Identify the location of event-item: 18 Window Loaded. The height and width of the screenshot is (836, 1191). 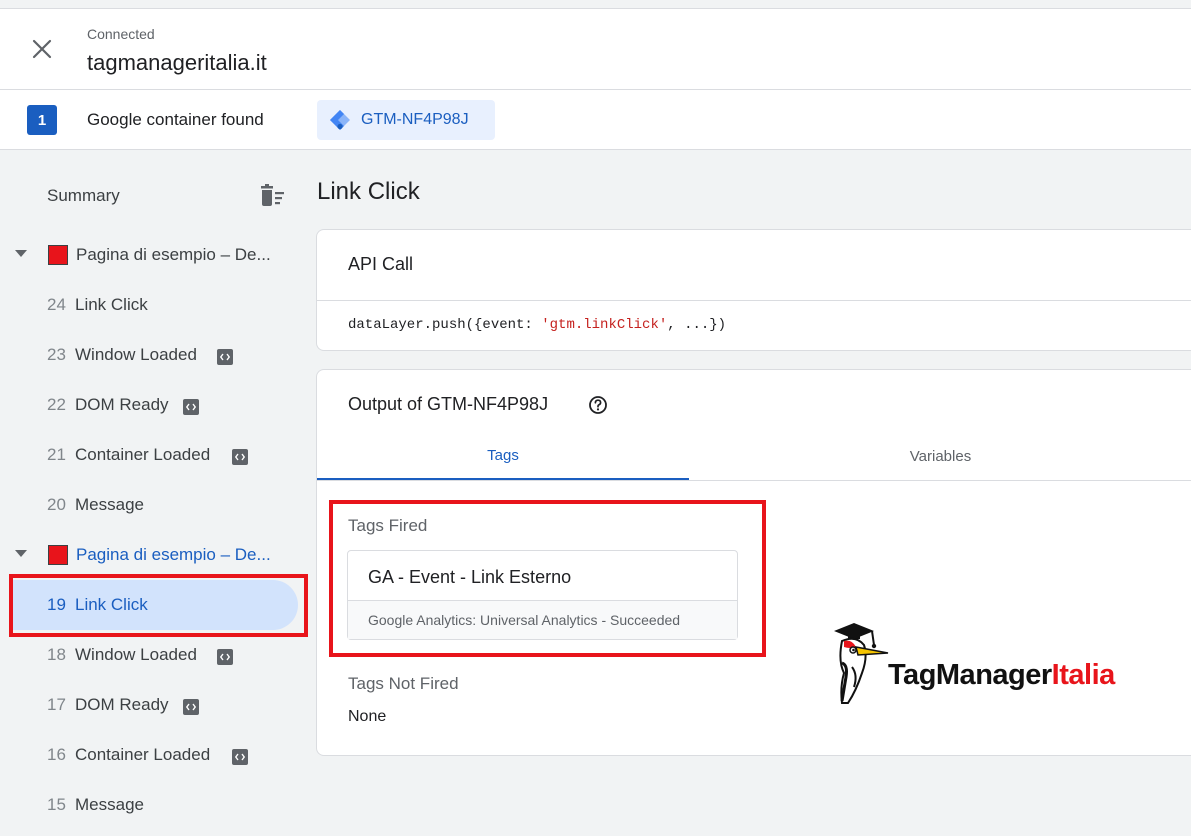
(150, 655).